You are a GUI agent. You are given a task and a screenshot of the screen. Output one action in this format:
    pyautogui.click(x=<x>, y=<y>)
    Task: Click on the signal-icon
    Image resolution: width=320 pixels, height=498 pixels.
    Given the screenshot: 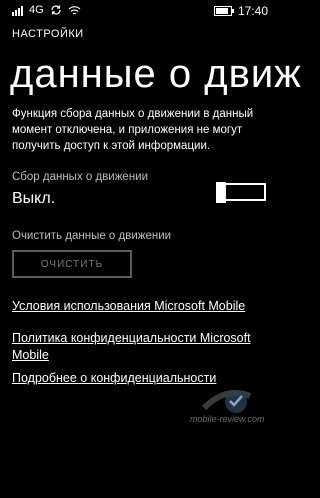 What is the action you would take?
    pyautogui.click(x=17, y=10)
    